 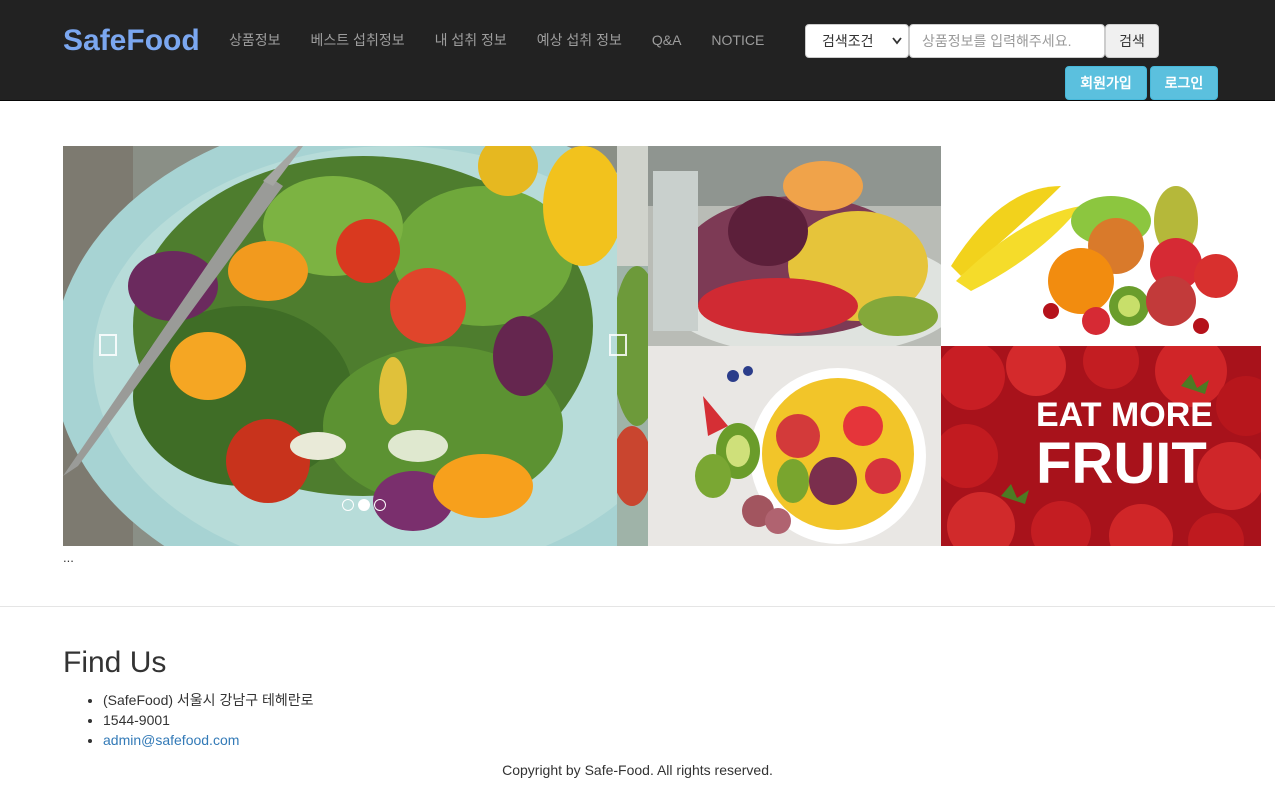 What do you see at coordinates (1184, 83) in the screenshot?
I see `login-button: 로그인` at bounding box center [1184, 83].